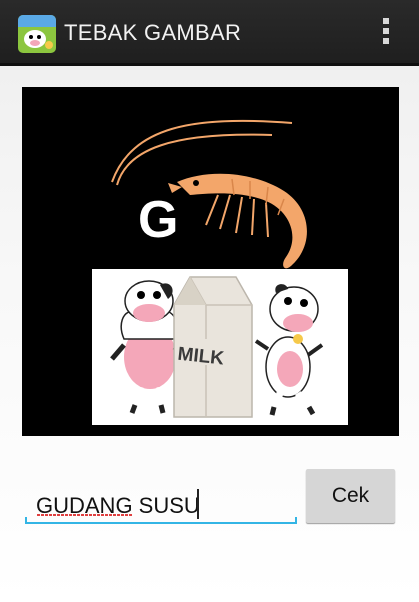 This screenshot has width=419, height=602. What do you see at coordinates (387, 34) in the screenshot?
I see `overflow-menu-icon` at bounding box center [387, 34].